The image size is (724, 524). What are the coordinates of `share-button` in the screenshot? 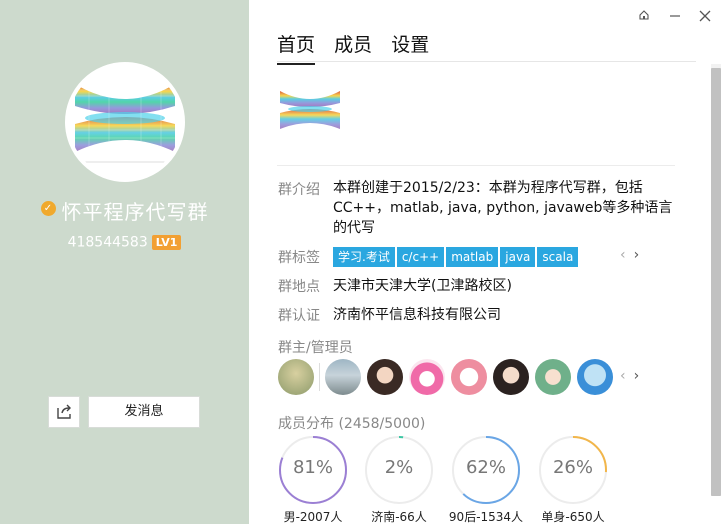 It's located at (64, 412).